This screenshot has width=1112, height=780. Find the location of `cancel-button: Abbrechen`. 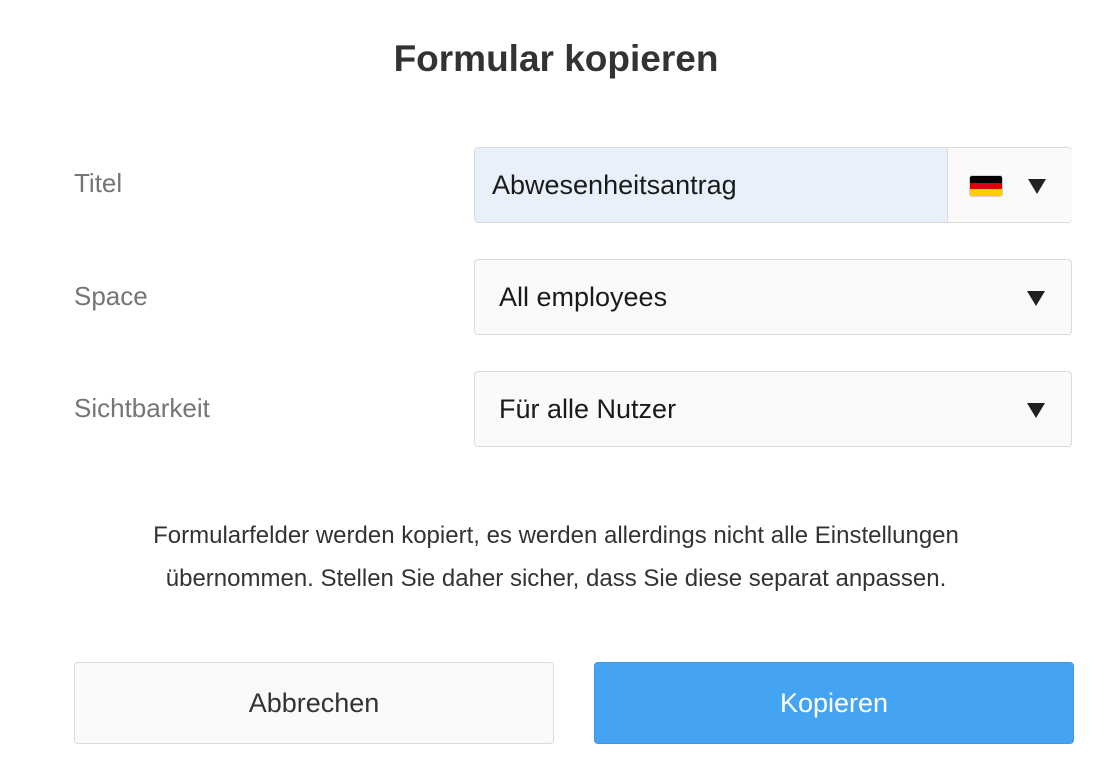

cancel-button: Abbrechen is located at coordinates (314, 703).